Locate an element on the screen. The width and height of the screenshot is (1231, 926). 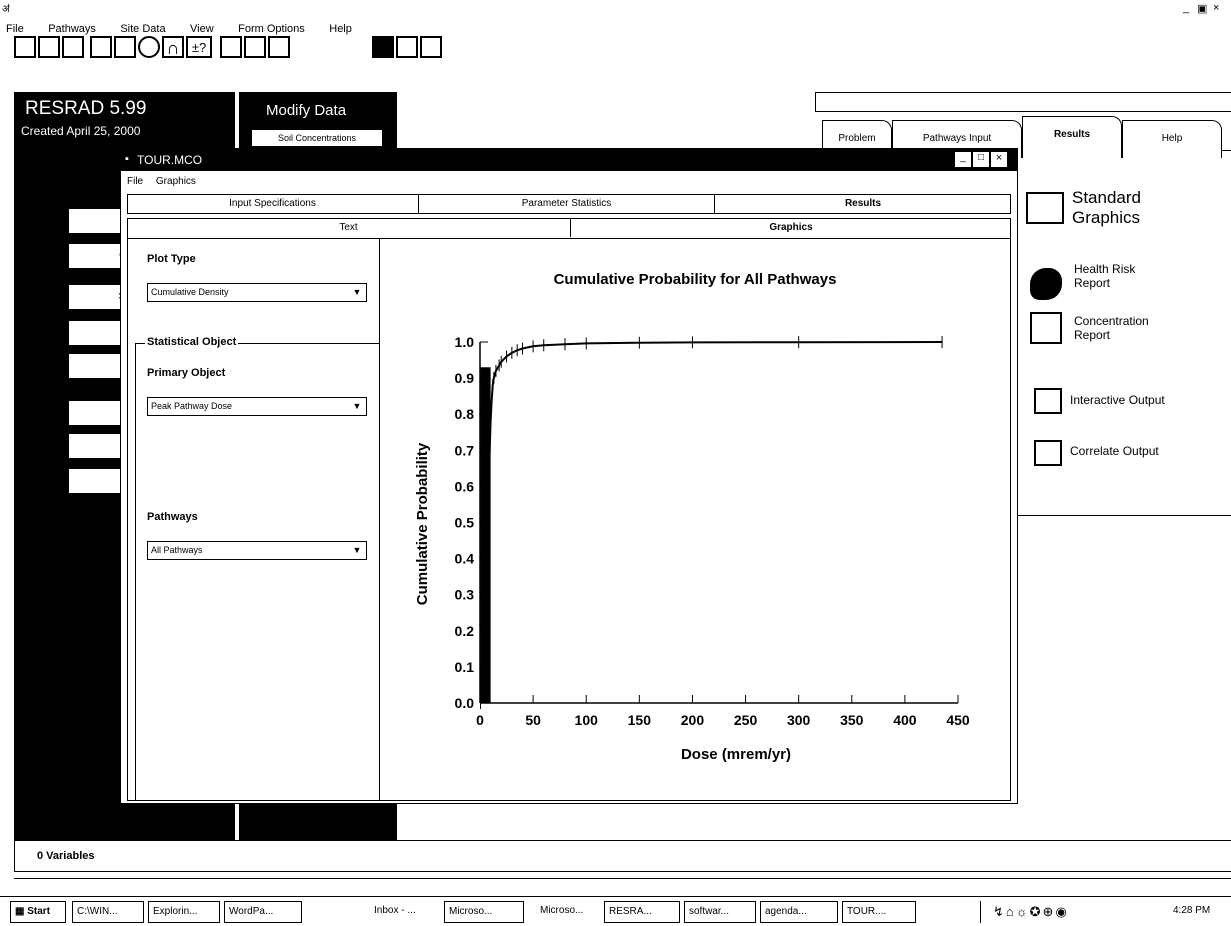
y-tick-label: 0.0 is located at coordinates (465, 703).